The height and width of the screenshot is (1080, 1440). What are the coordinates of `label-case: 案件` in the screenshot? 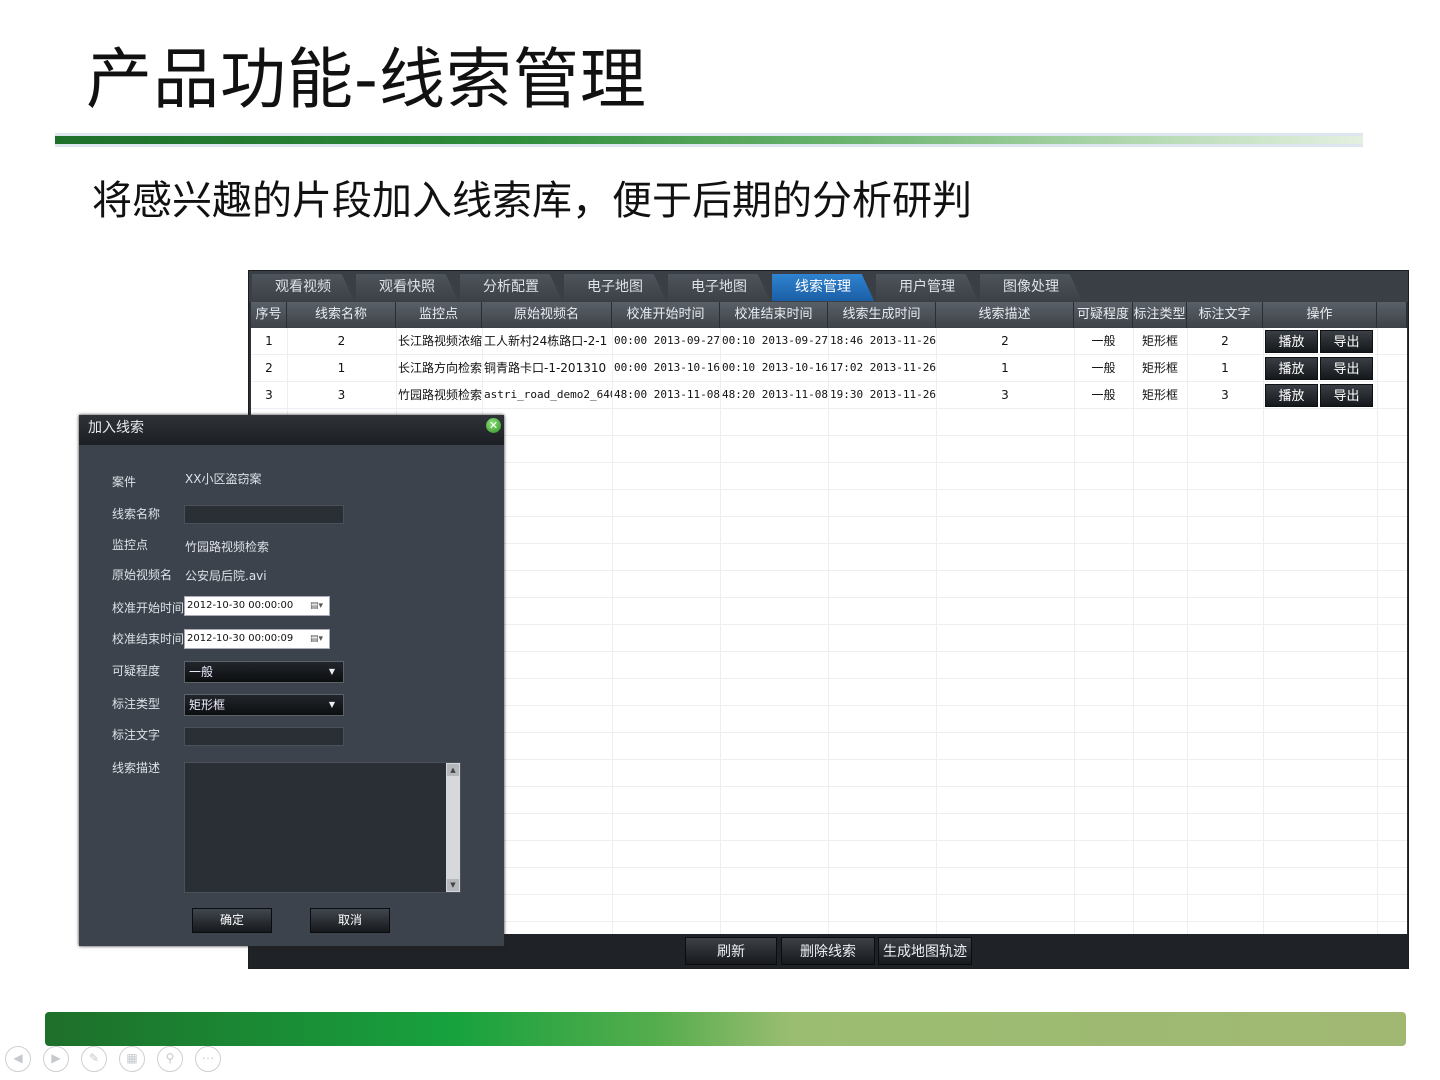 It's located at (124, 482).